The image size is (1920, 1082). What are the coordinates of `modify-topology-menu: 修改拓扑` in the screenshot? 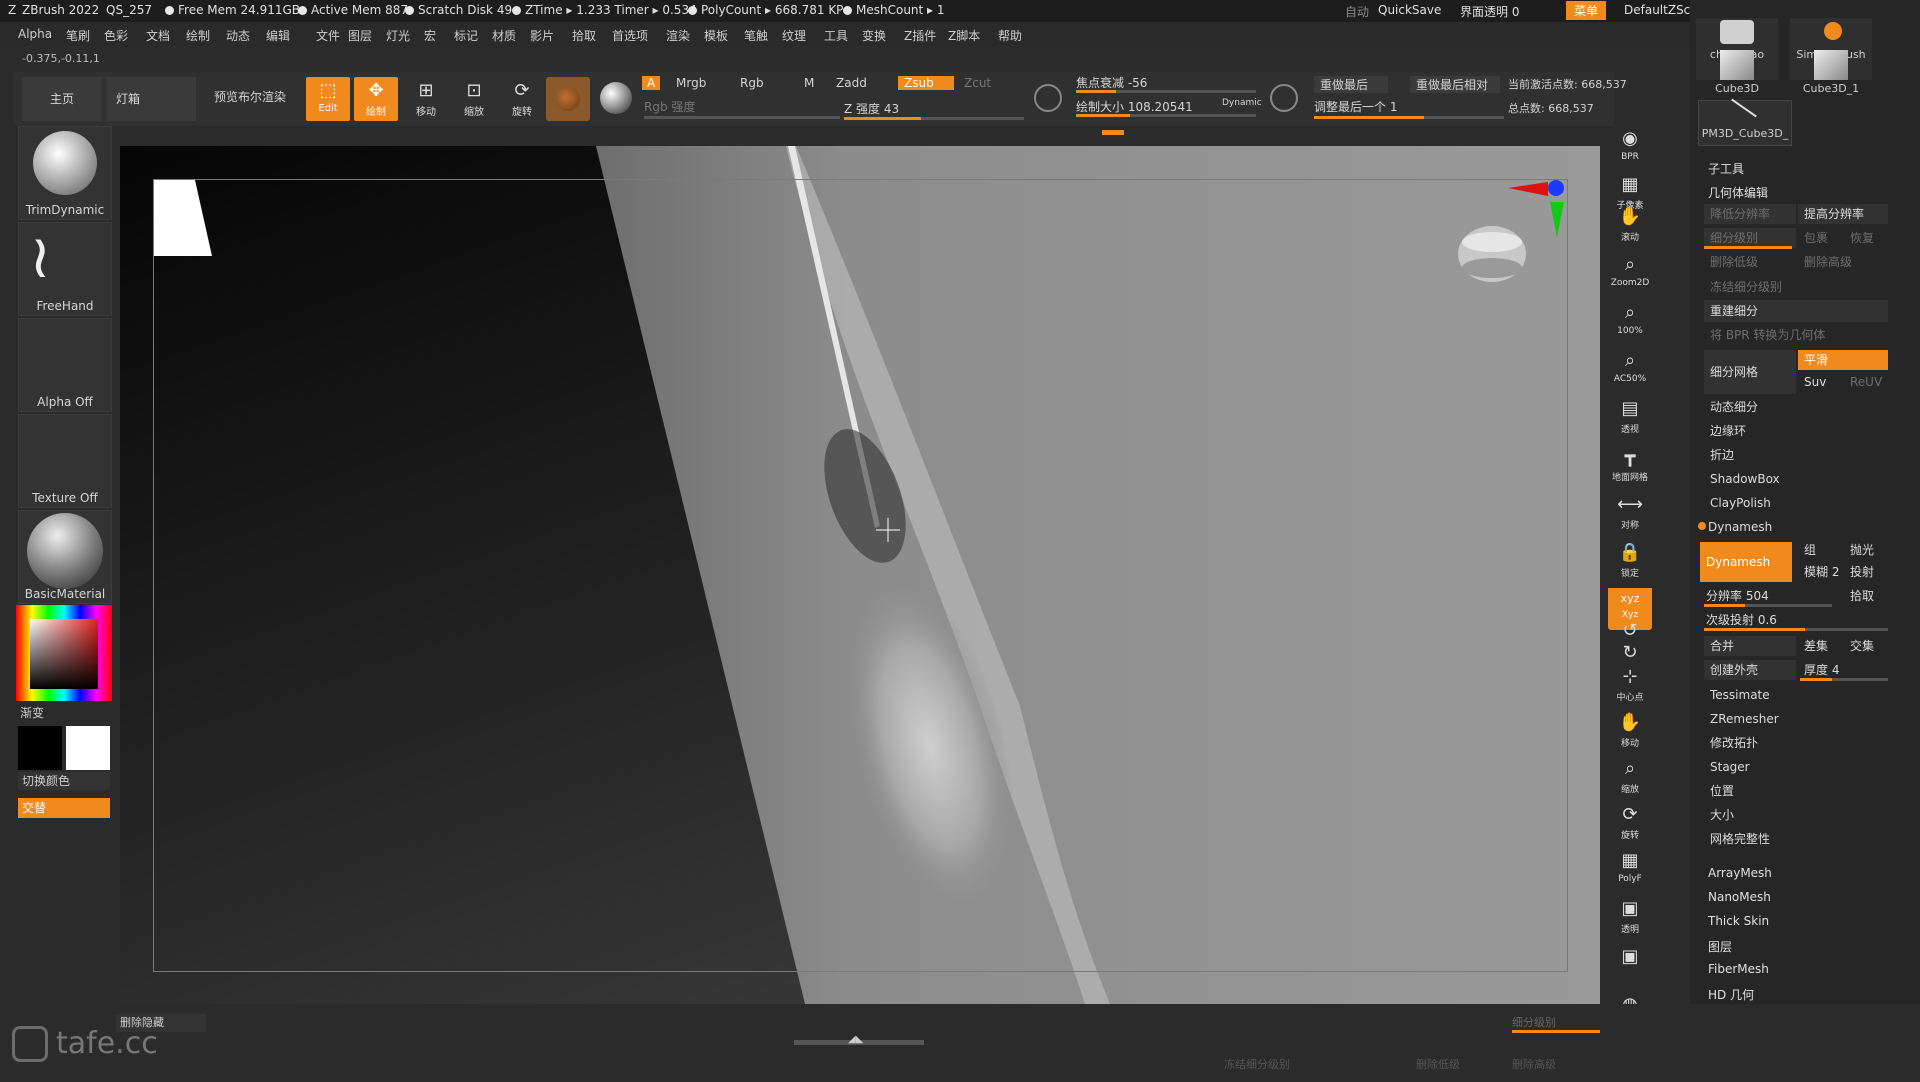 It's located at (1796, 743).